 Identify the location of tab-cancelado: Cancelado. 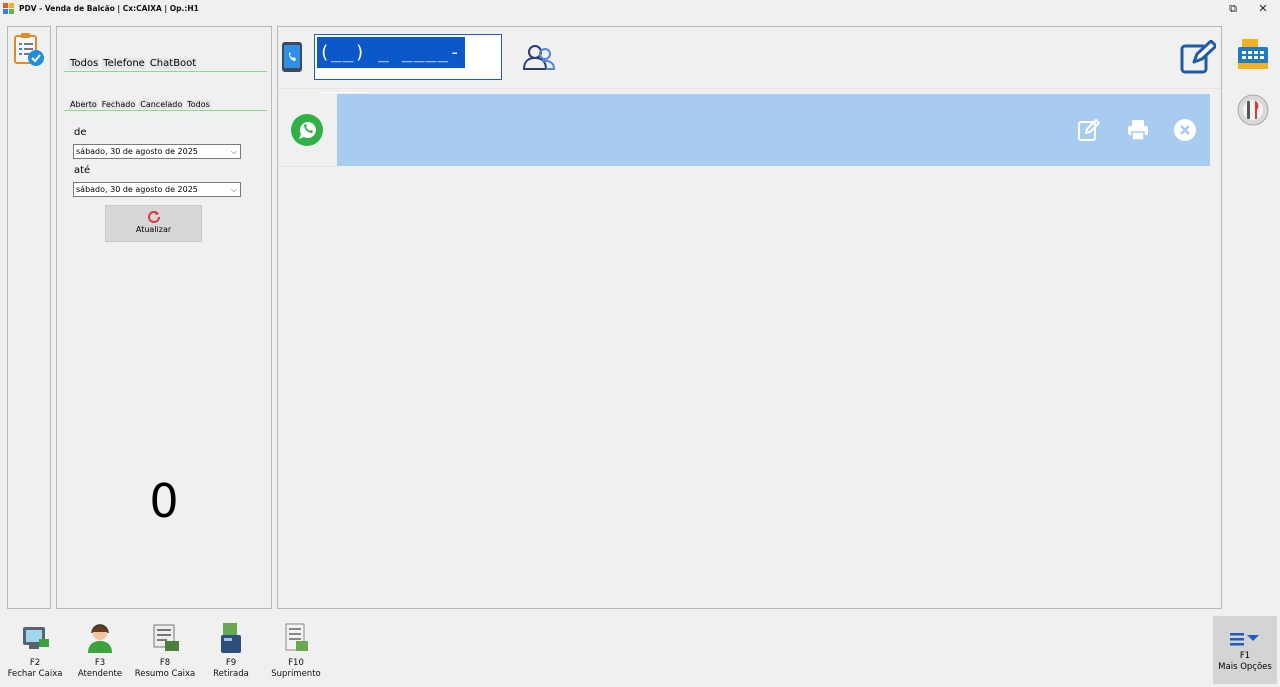
(161, 104).